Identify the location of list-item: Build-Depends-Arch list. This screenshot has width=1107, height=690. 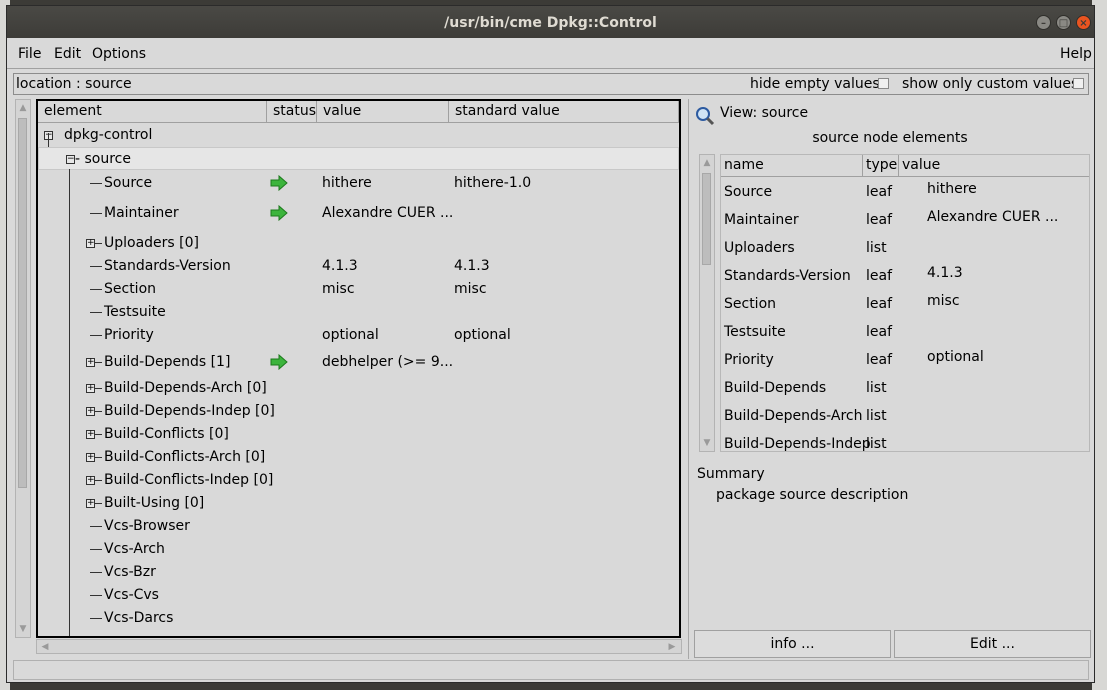
(905, 415).